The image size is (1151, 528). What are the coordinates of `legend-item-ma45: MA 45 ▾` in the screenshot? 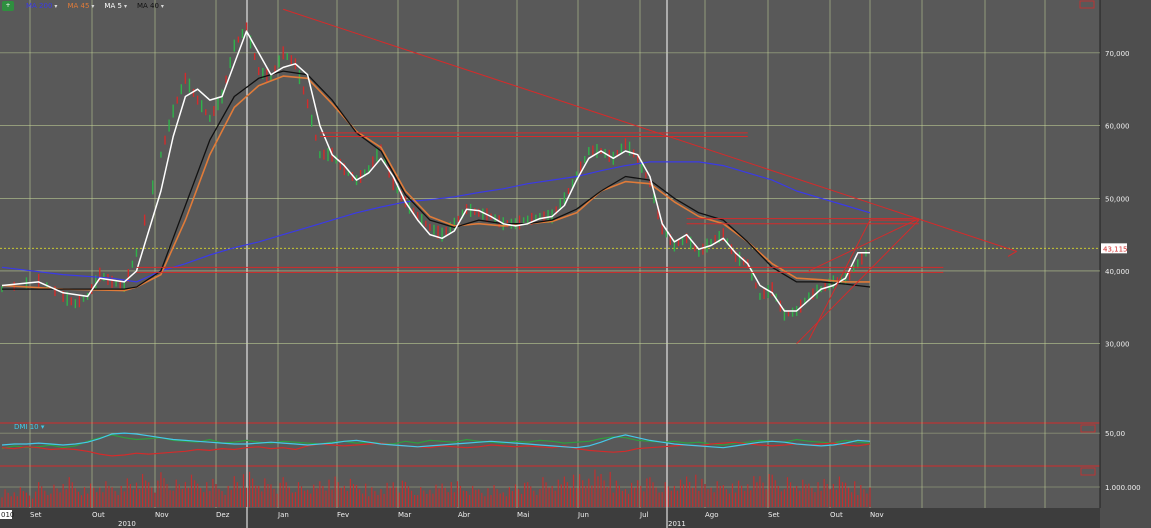 It's located at (80, 6).